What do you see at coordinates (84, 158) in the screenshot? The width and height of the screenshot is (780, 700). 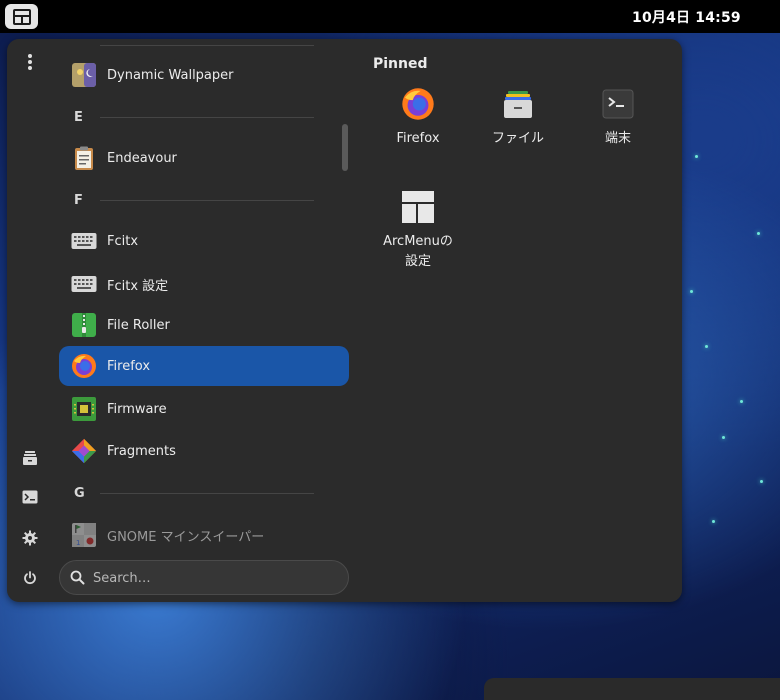 I see `clipboard-icon` at bounding box center [84, 158].